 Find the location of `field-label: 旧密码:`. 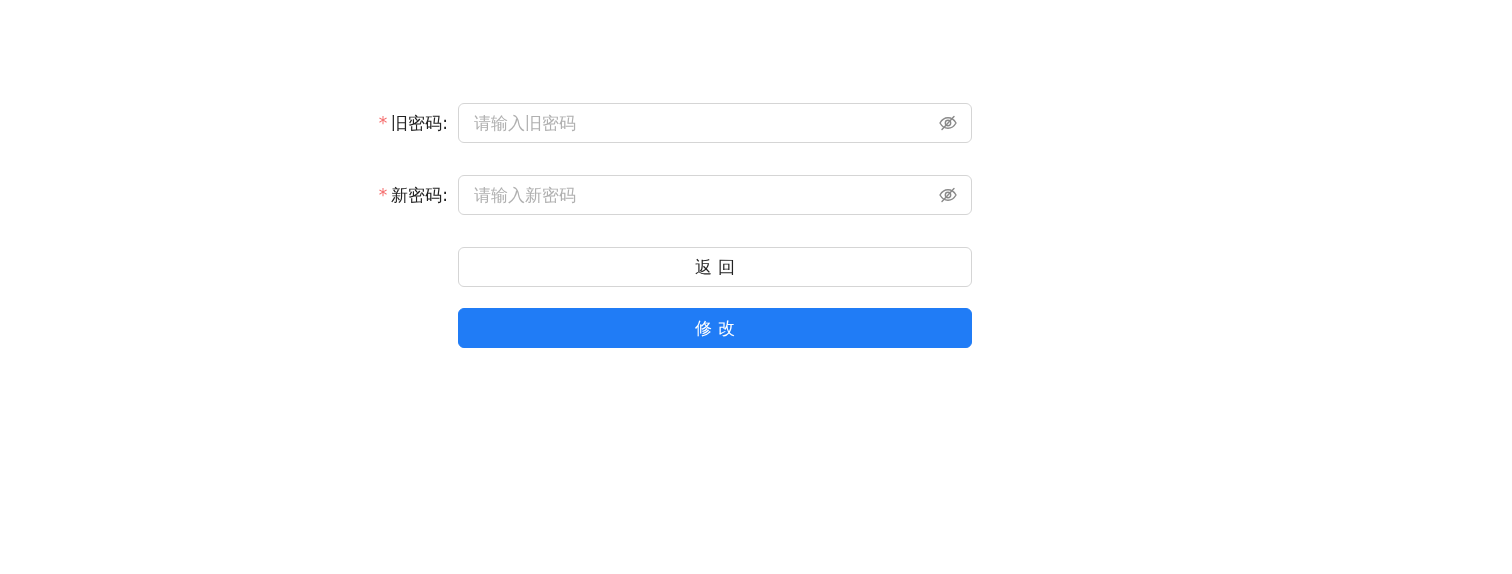

field-label: 旧密码: is located at coordinates (419, 123).